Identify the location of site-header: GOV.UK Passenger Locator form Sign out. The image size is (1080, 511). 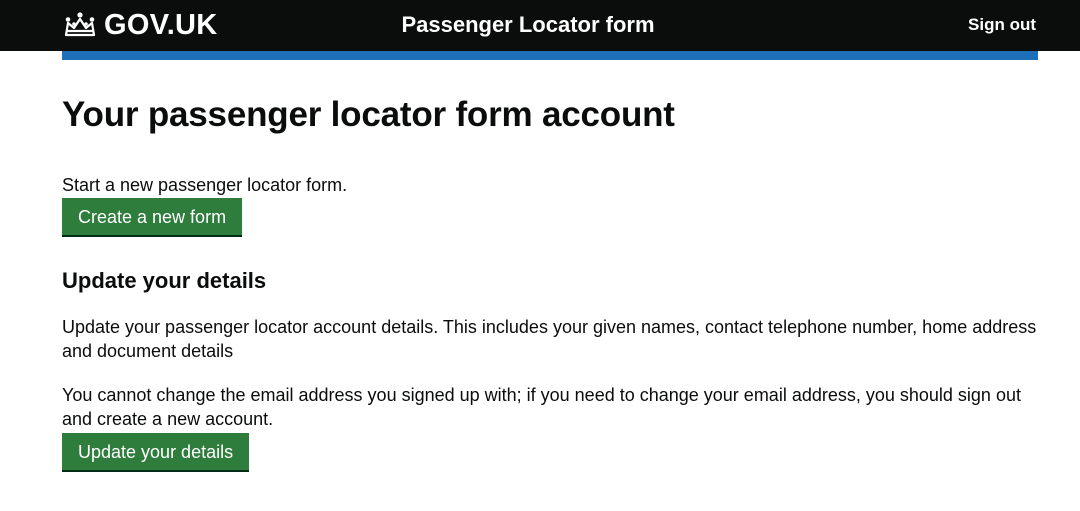
(540, 25).